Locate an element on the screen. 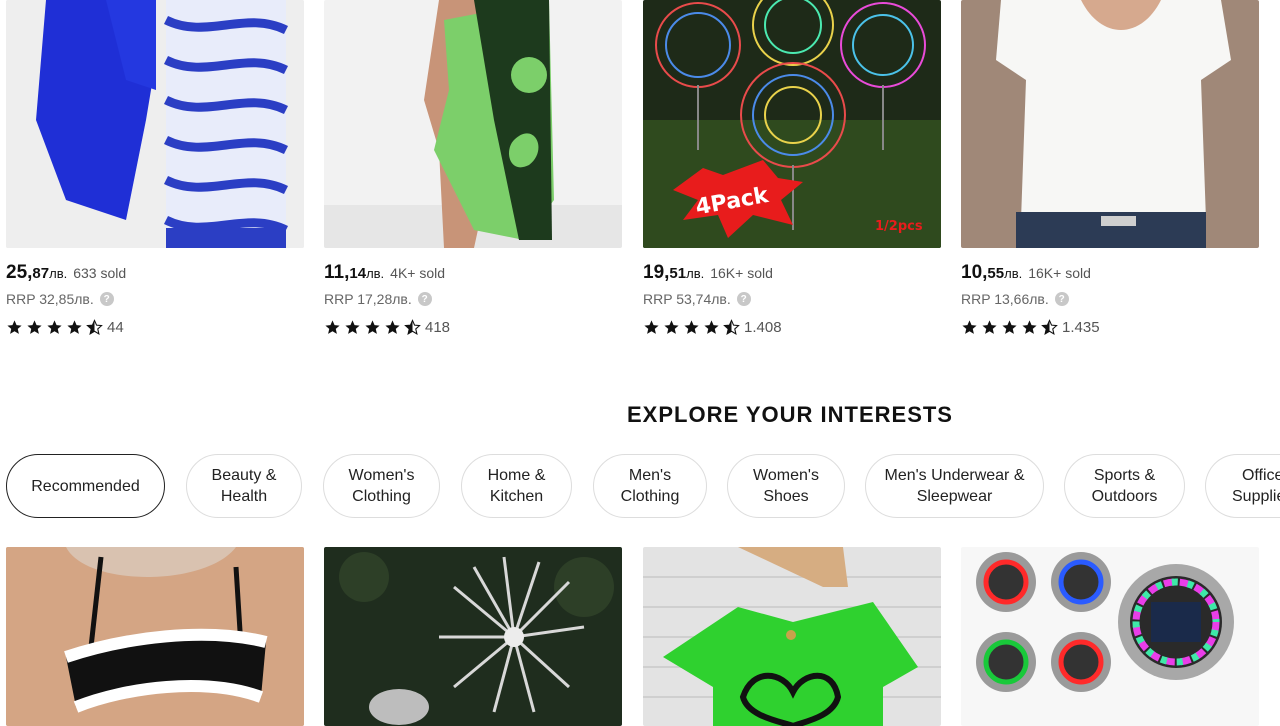 The height and width of the screenshot is (726, 1280). chip-label: Home & Kitchen is located at coordinates (516, 486).